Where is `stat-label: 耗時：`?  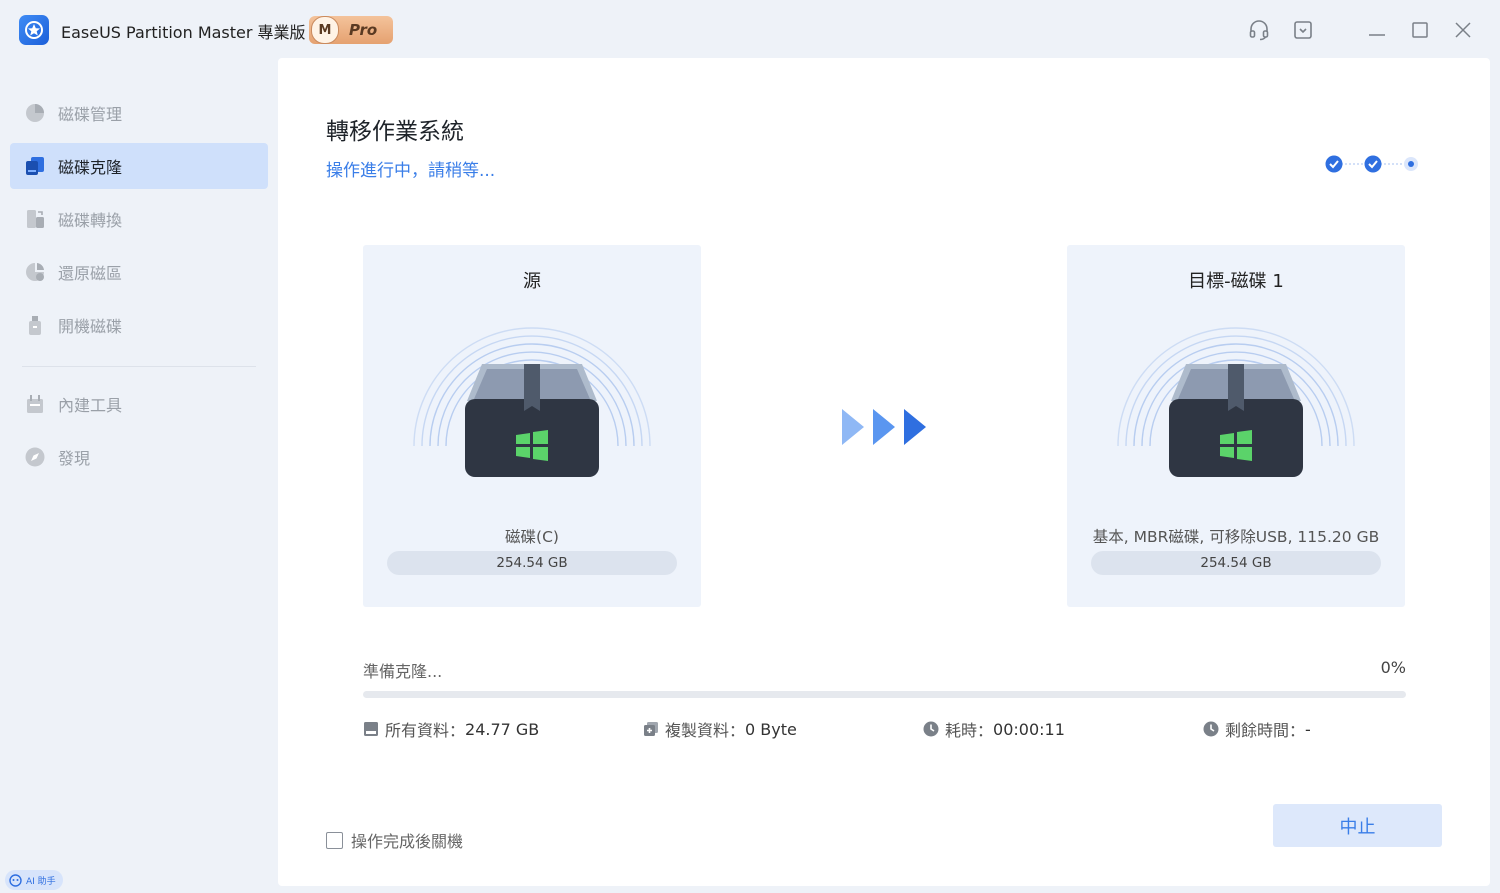
stat-label: 耗時： is located at coordinates (969, 730).